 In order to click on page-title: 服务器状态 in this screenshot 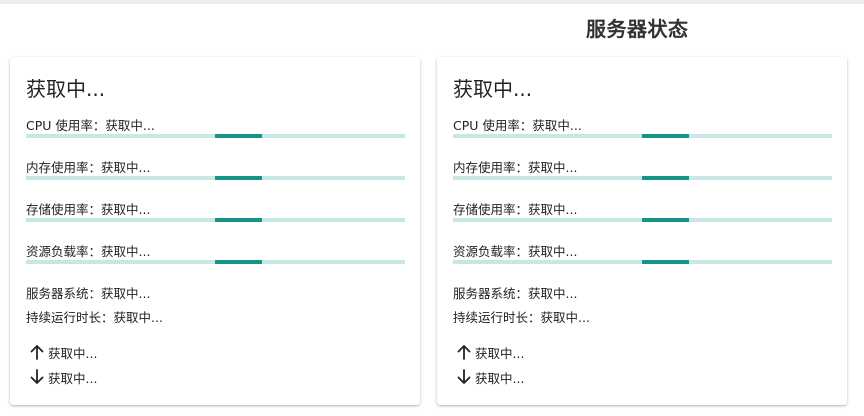, I will do `click(637, 29)`.